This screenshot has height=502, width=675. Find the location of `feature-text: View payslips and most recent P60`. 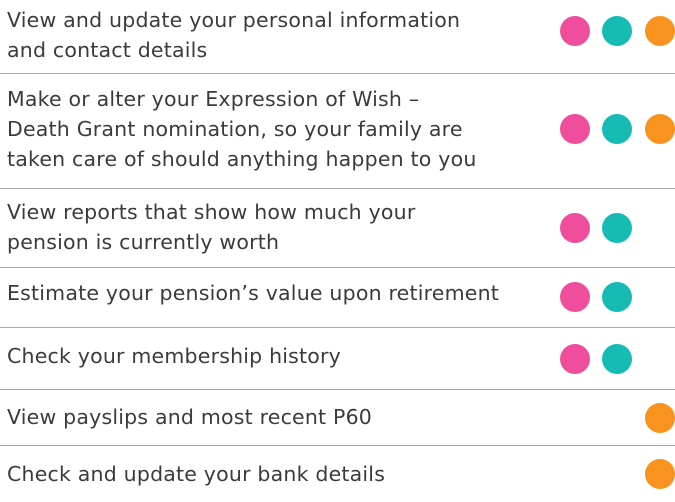

feature-text: View payslips and most recent P60 is located at coordinates (190, 417).